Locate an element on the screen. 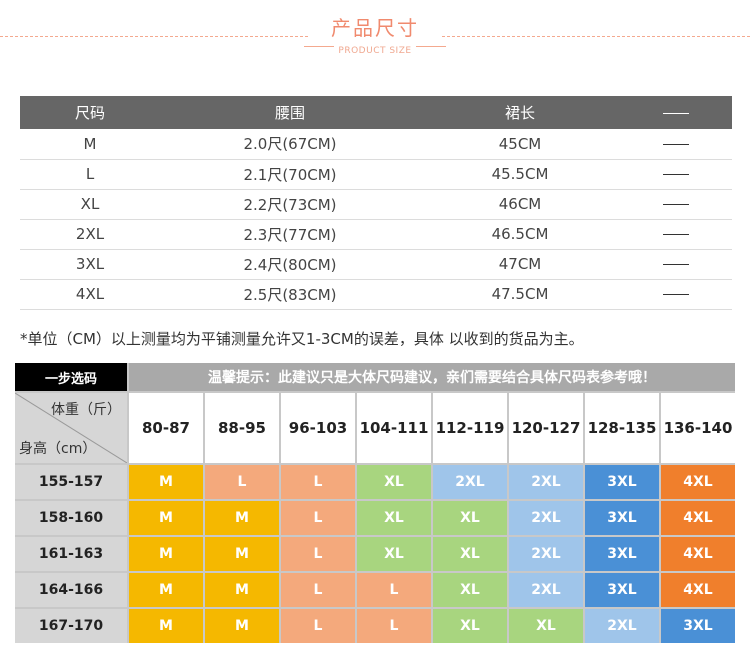  height-range-header: 155-157 is located at coordinates (71, 482).